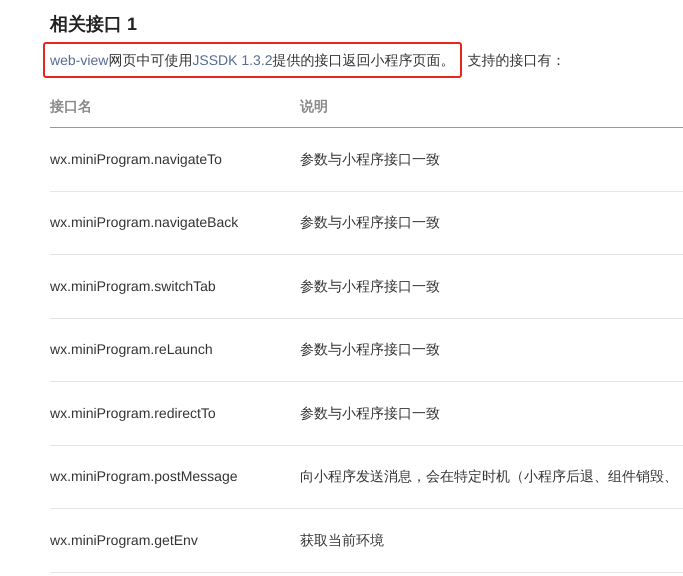 The height and width of the screenshot is (576, 683). I want to click on table-cell: 获取当前环境, so click(342, 540).